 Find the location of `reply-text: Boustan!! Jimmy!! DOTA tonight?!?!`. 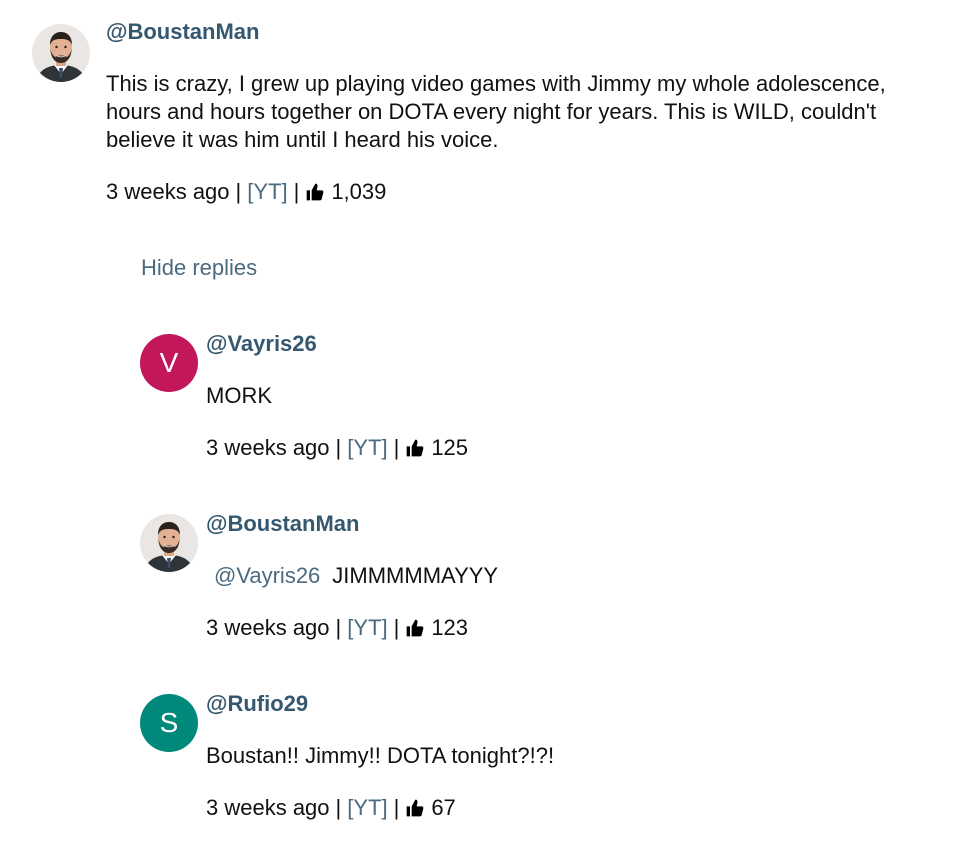

reply-text: Boustan!! Jimmy!! DOTA tonight?!?! is located at coordinates (380, 755).